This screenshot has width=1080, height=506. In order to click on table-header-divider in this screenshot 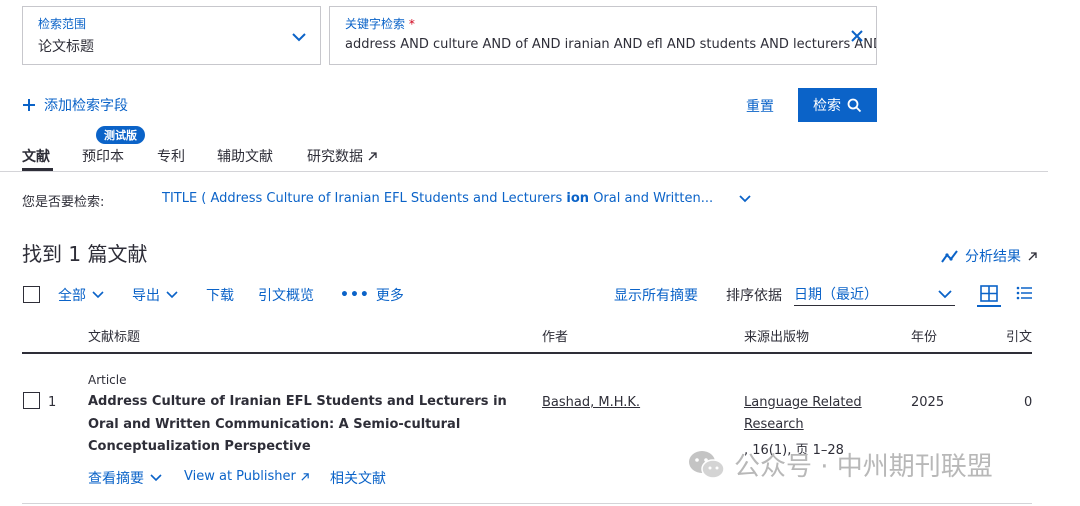, I will do `click(527, 353)`.